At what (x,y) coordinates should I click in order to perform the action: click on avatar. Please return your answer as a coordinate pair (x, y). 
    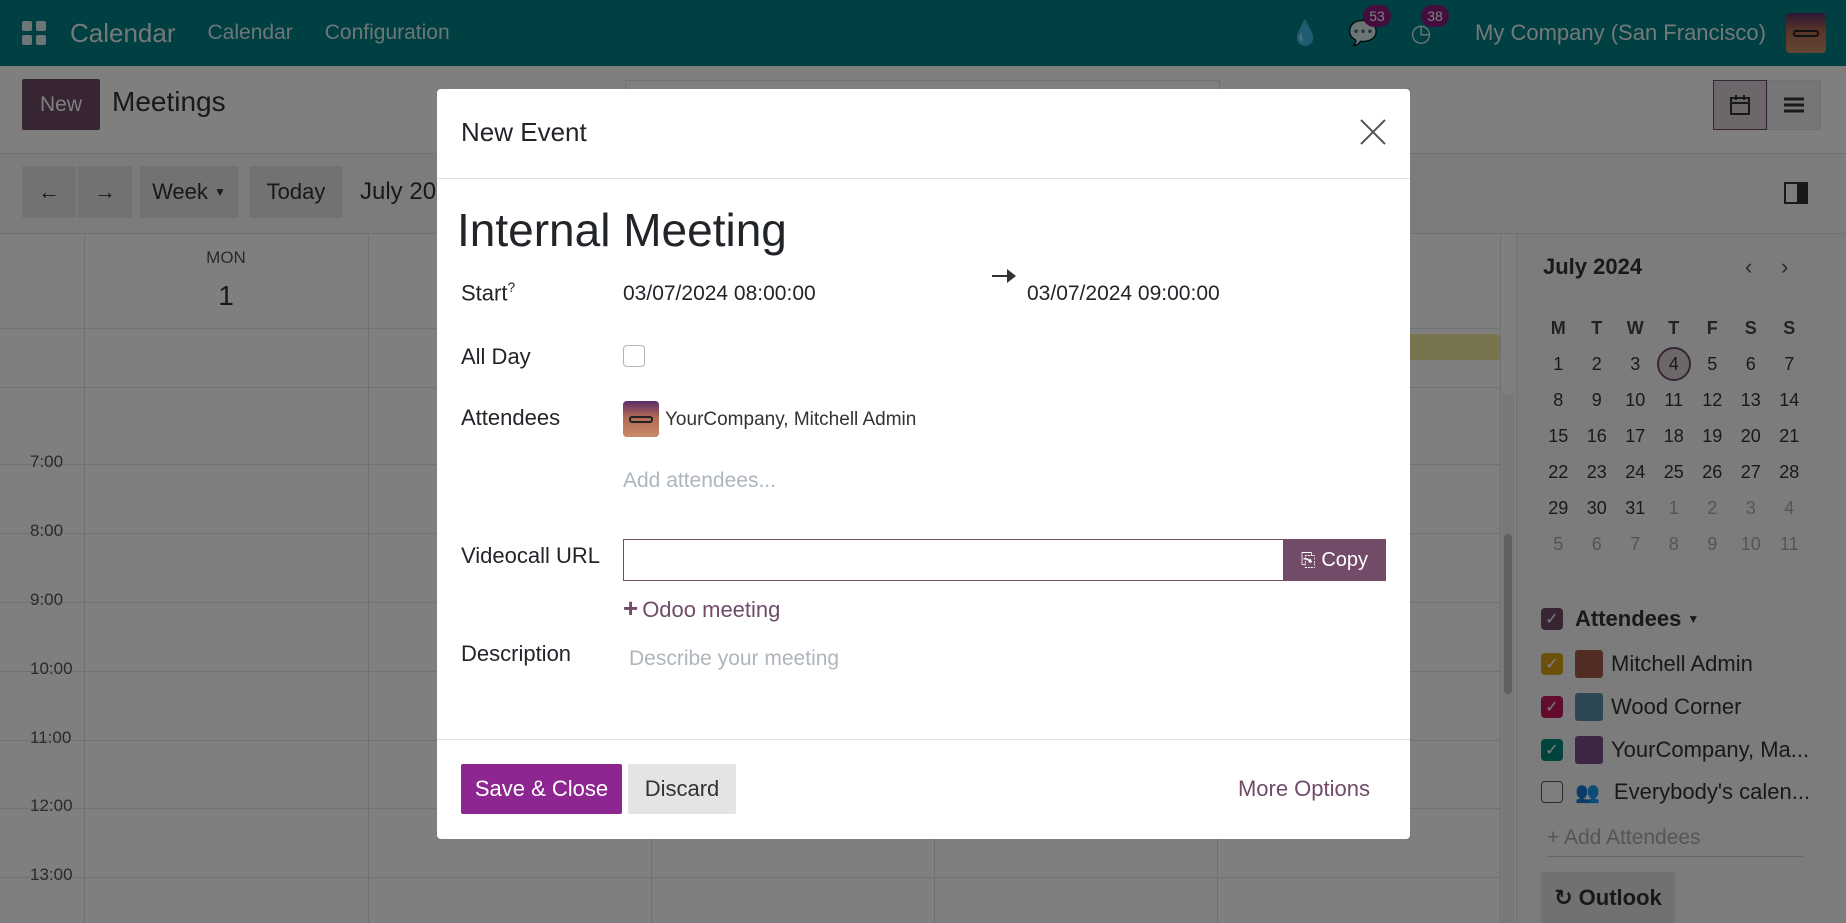
    Looking at the image, I should click on (641, 419).